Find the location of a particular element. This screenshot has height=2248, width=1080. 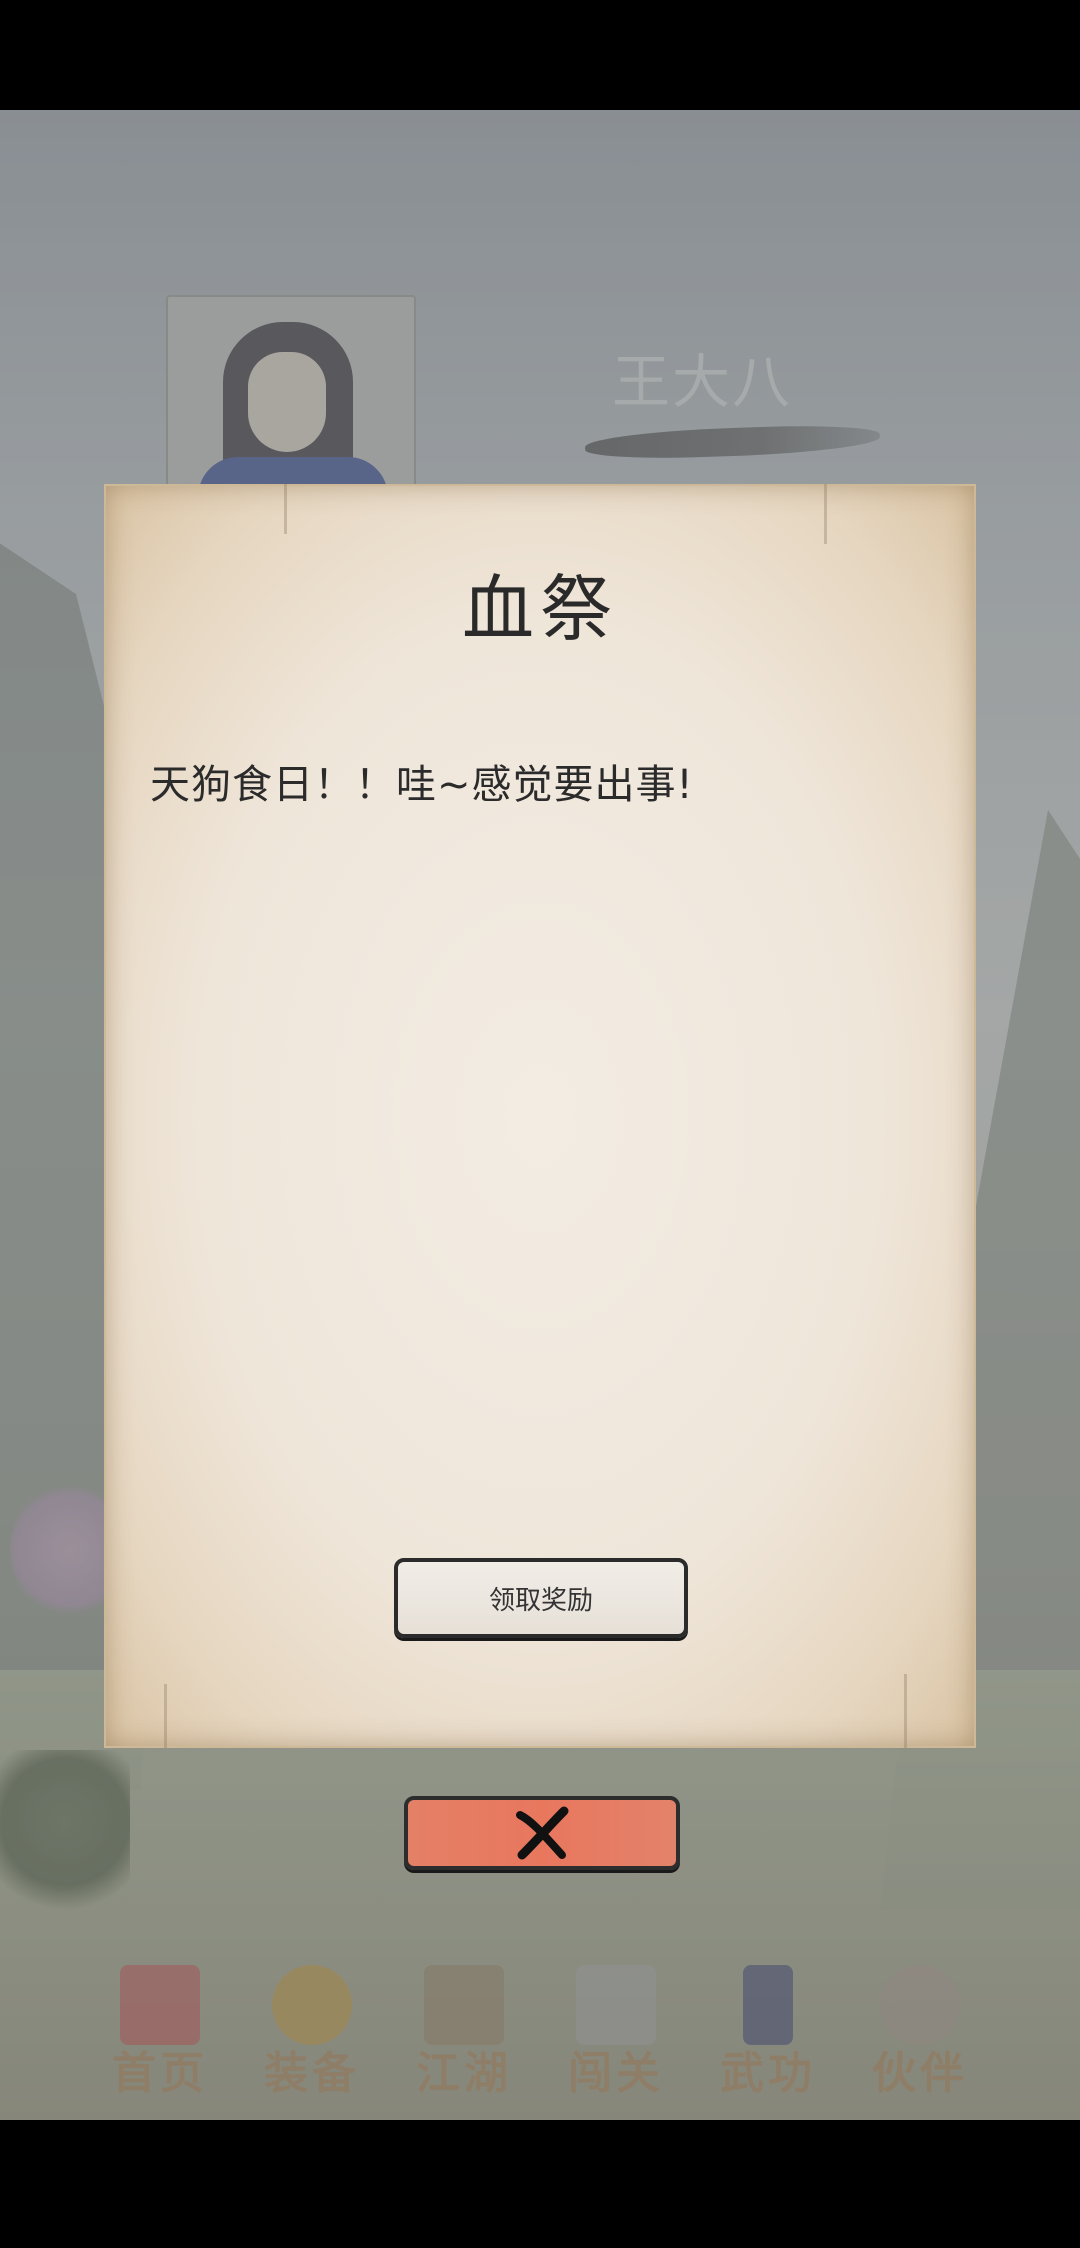

claim-reward-button: 领取奖励 is located at coordinates (541, 1598).